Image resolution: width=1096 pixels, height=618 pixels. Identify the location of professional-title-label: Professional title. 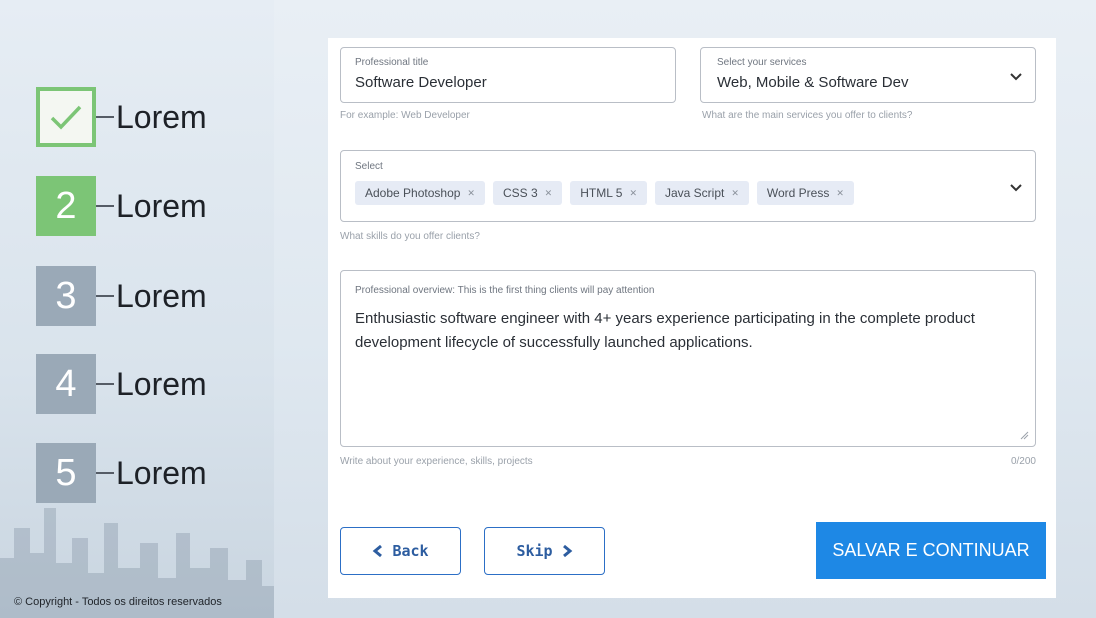
(392, 62).